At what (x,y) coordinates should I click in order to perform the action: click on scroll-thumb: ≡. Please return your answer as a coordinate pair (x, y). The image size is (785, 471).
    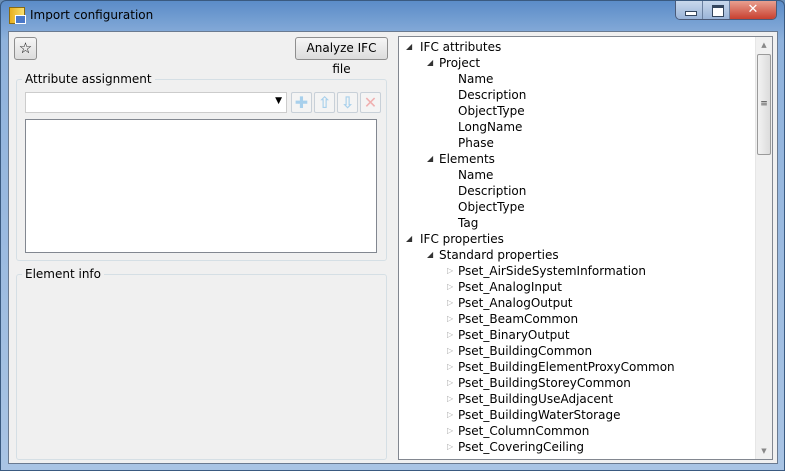
    Looking at the image, I should click on (764, 104).